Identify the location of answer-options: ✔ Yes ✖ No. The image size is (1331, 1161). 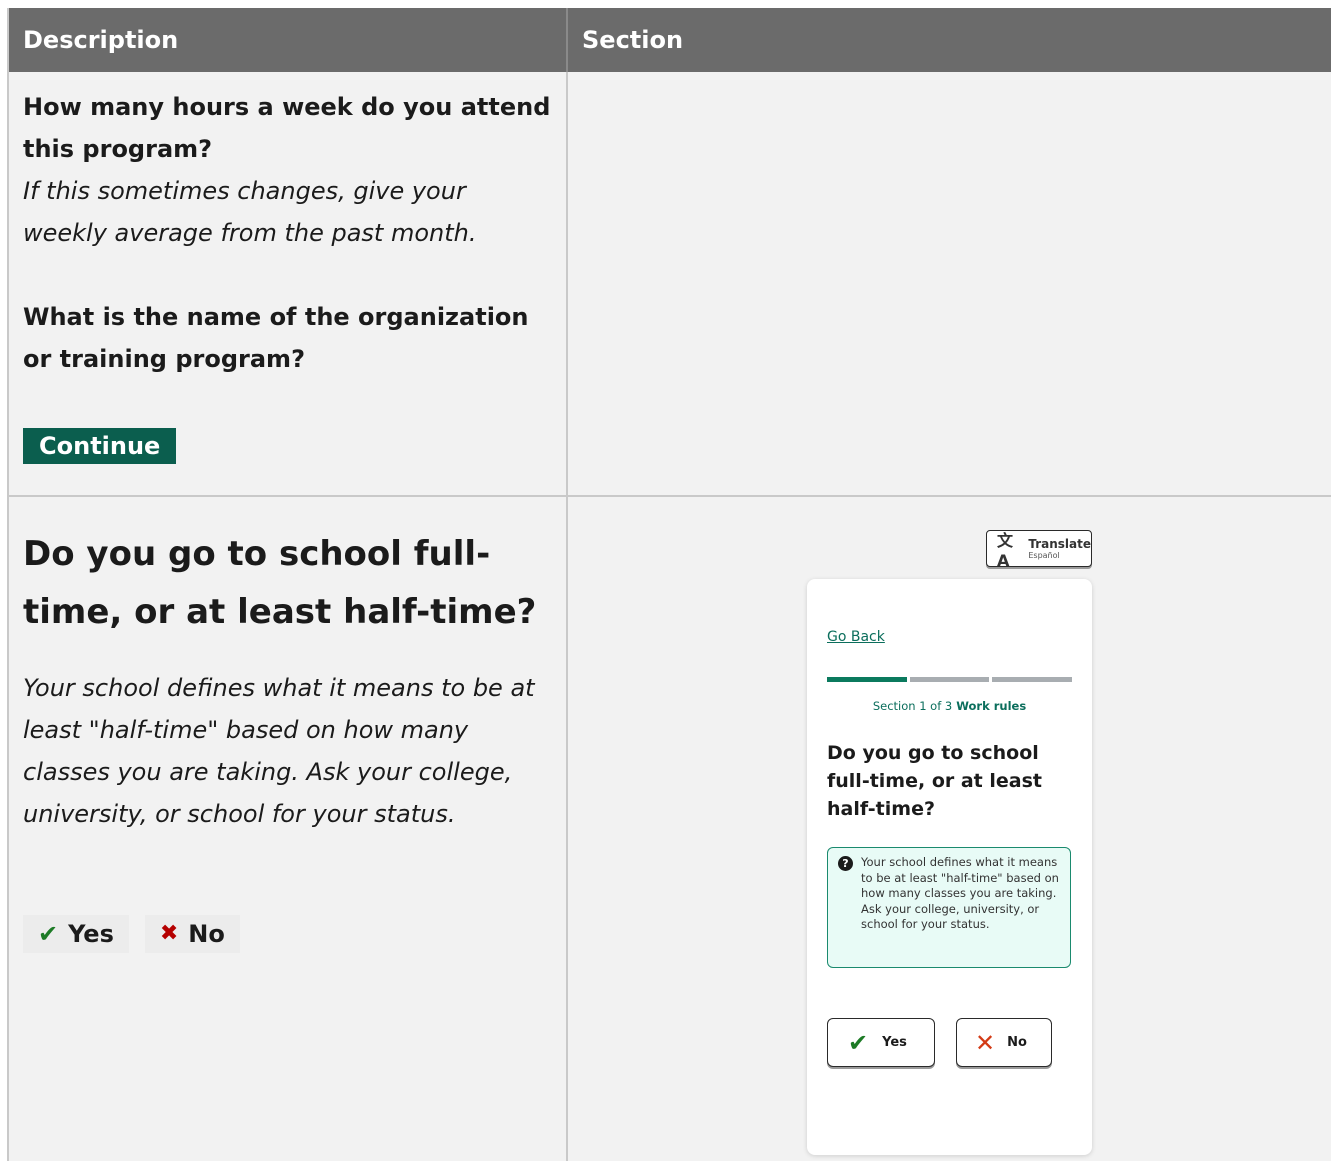
(131, 934).